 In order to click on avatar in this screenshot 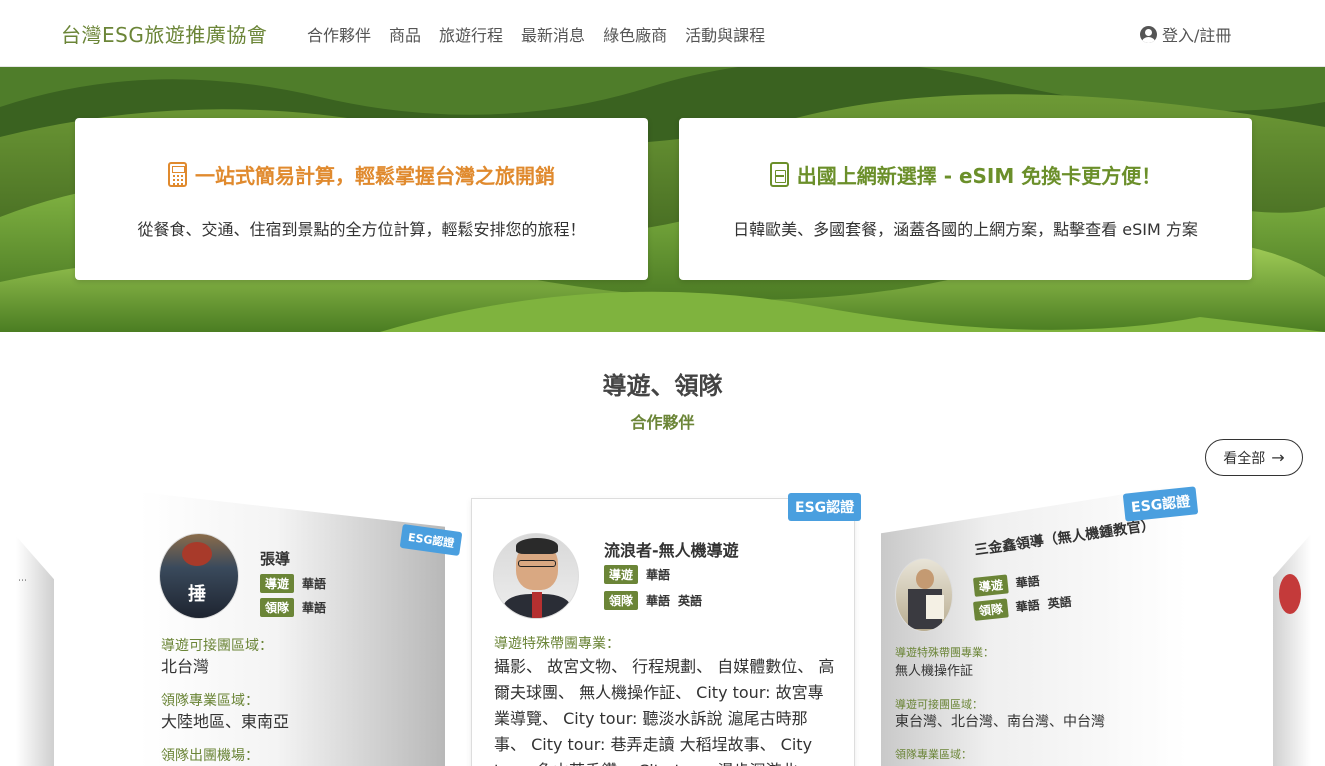, I will do `click(1290, 594)`.